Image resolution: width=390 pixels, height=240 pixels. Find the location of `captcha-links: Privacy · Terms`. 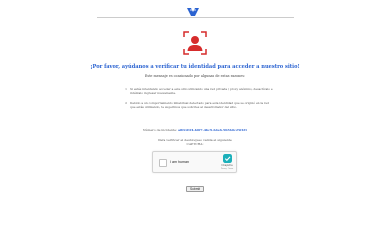

captcha-links: Privacy · Terms is located at coordinates (227, 169).